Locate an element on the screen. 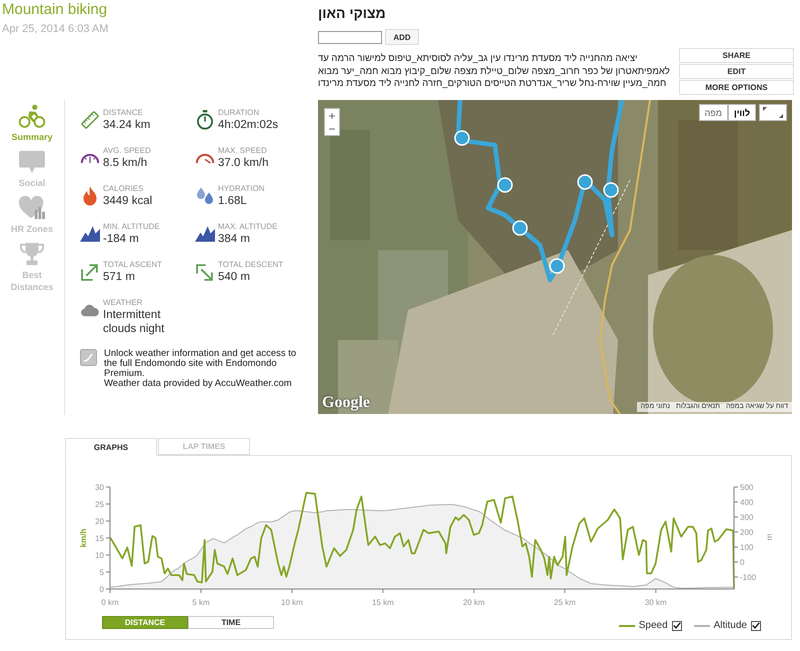 This screenshot has width=800, height=651. stat-label: DISTANCE is located at coordinates (123, 113).